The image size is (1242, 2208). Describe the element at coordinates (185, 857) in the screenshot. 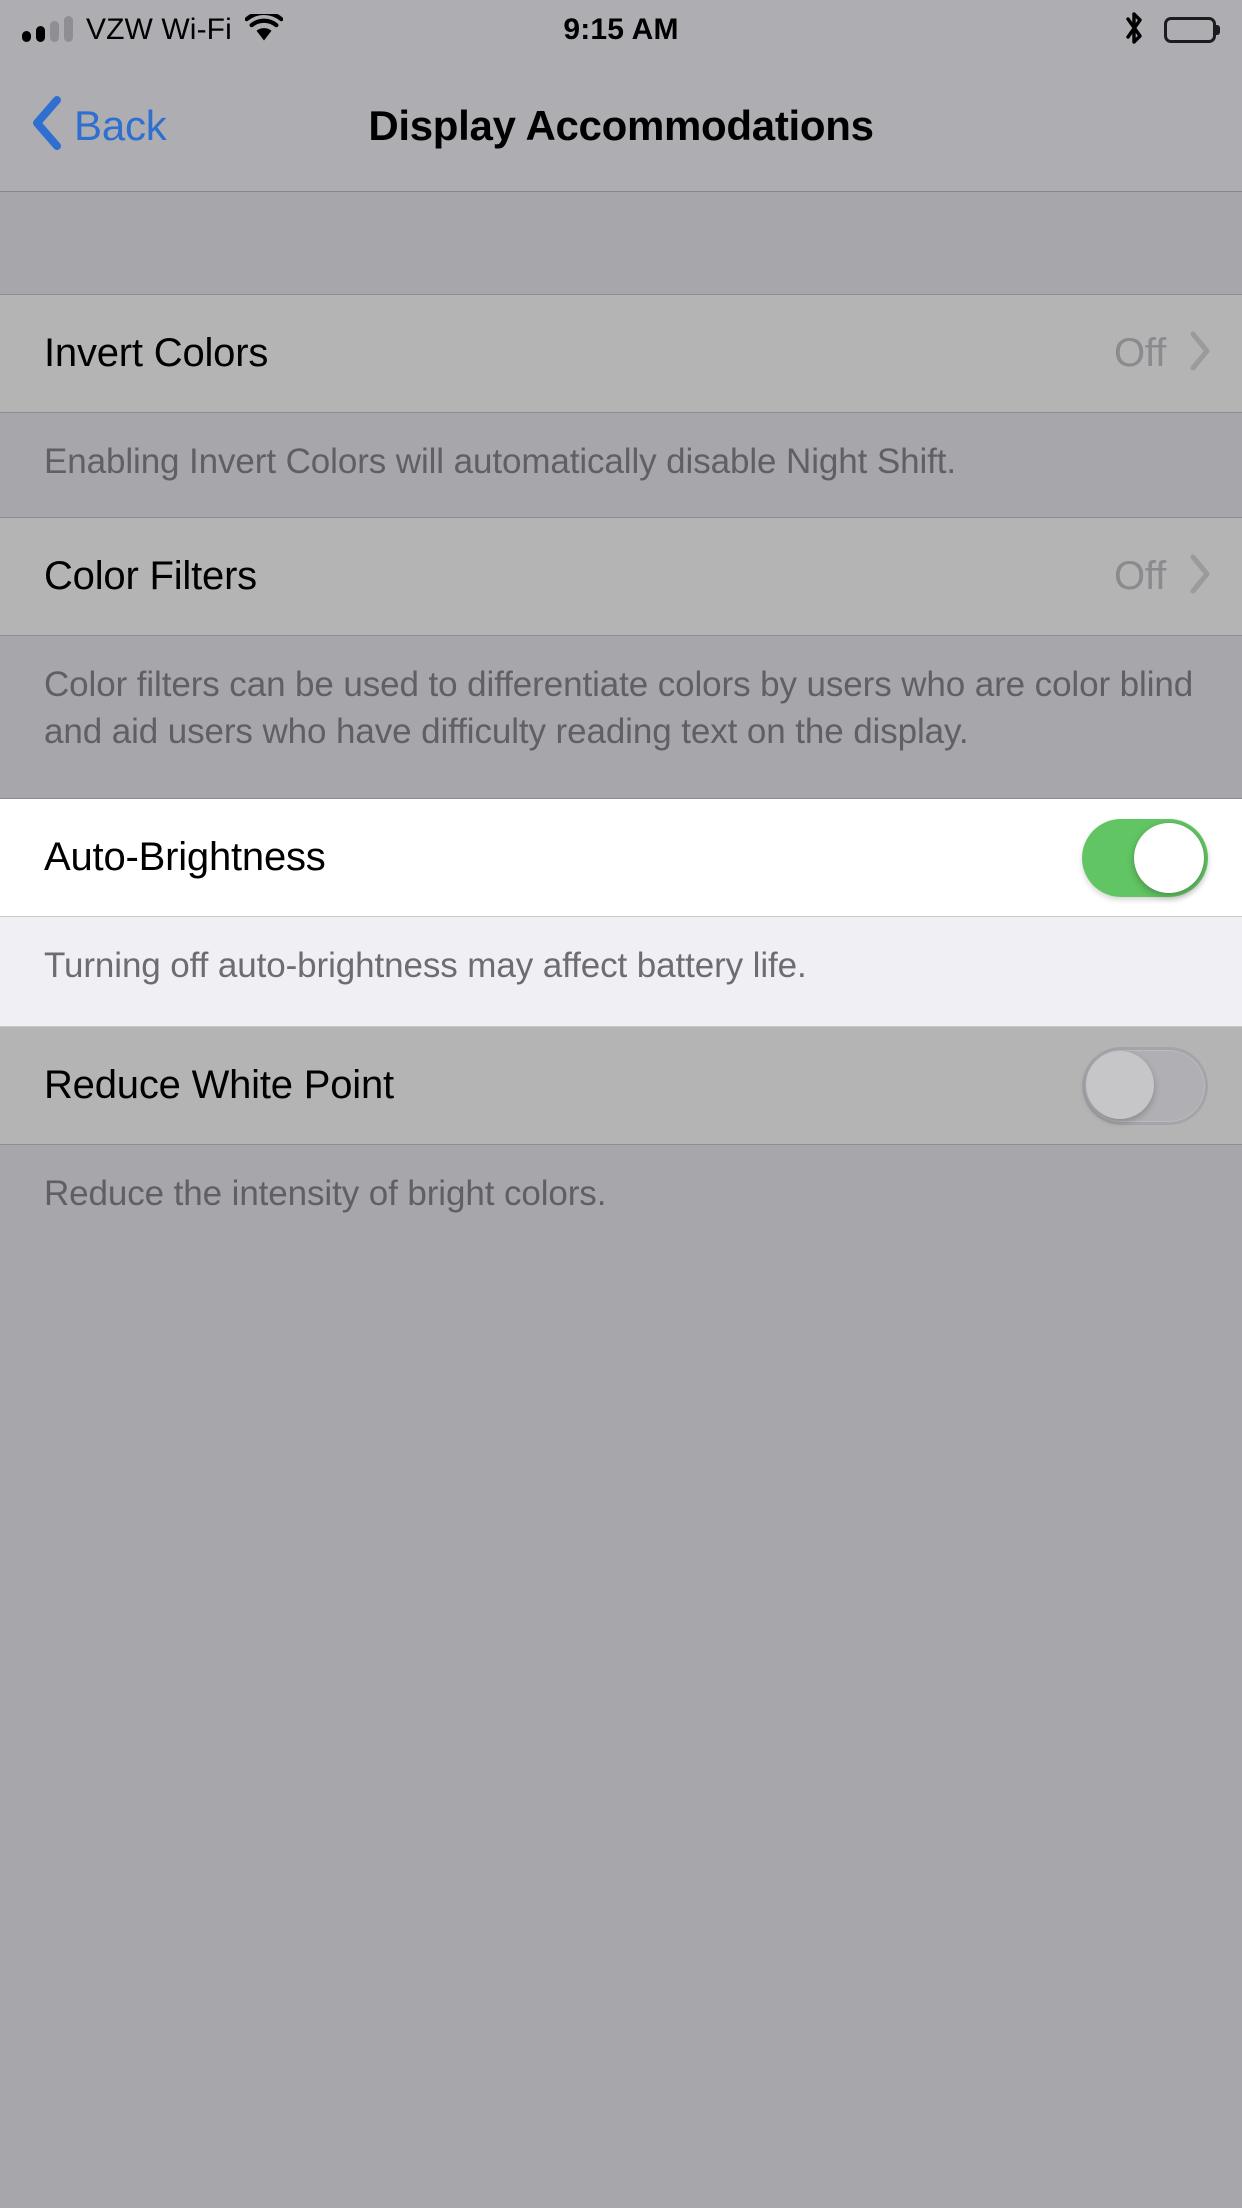

I see `row-label-auto-brightness: Auto-Brightness` at that location.